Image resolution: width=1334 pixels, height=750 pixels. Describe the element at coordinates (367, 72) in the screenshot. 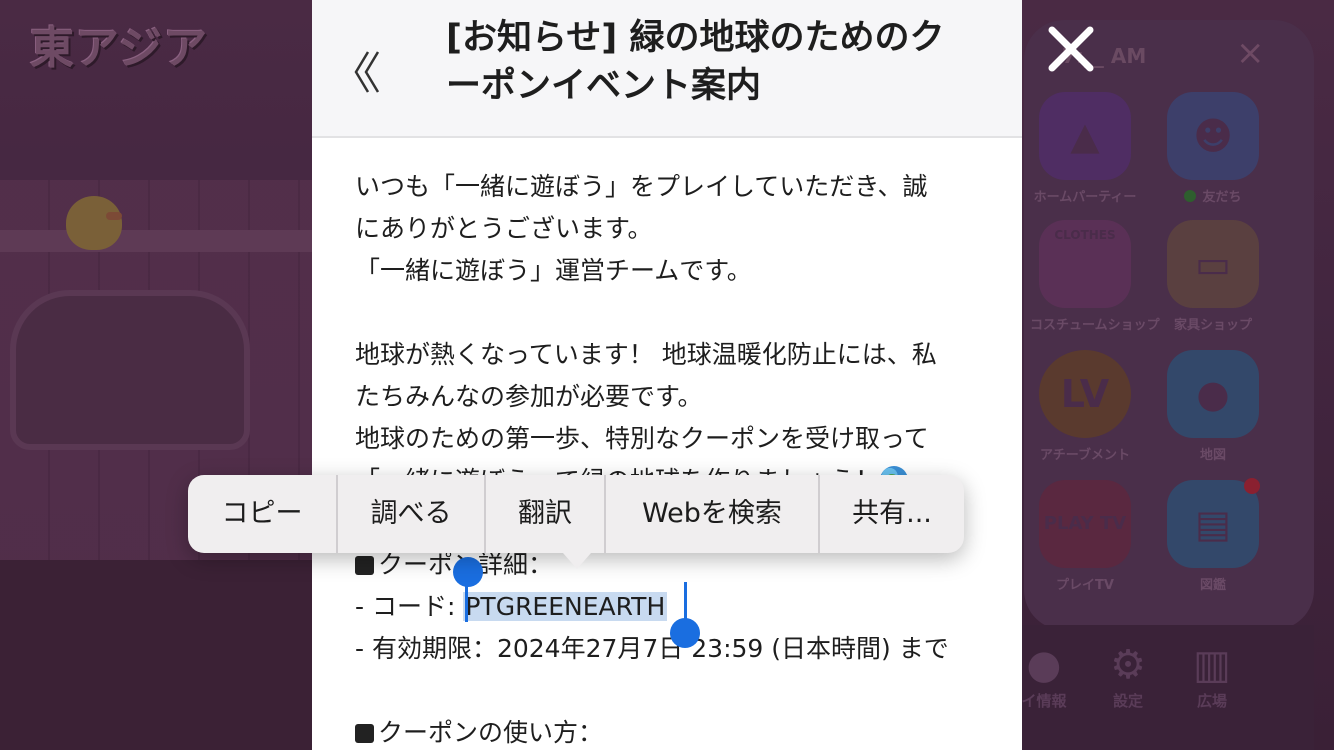

I see `double-chevron-left-icon` at that location.